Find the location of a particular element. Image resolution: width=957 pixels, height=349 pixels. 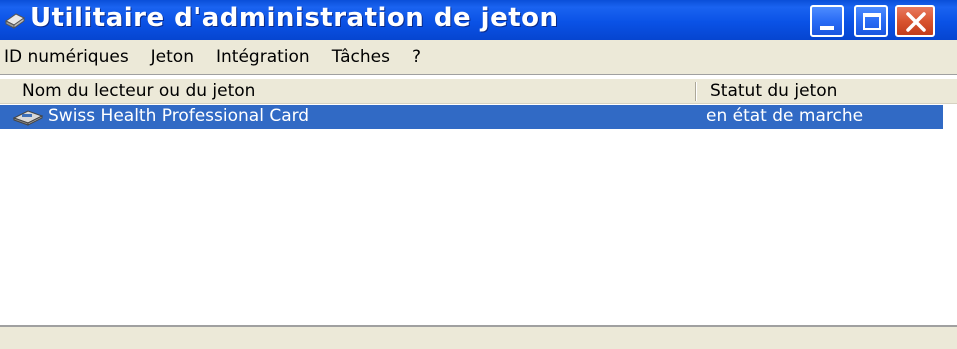

window-title: Utilitaire d'administration de jeton is located at coordinates (294, 18).